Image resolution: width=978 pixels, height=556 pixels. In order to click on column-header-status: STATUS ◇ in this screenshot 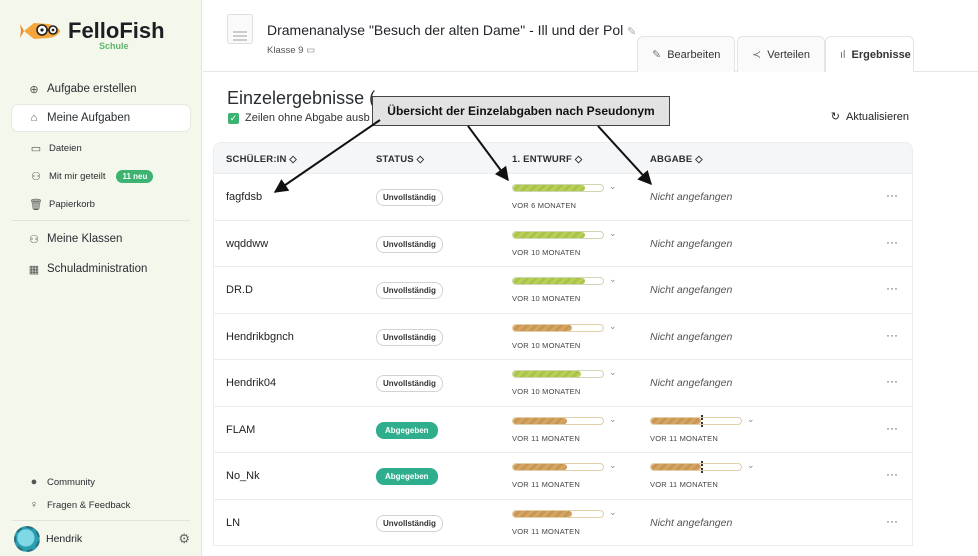, I will do `click(400, 159)`.